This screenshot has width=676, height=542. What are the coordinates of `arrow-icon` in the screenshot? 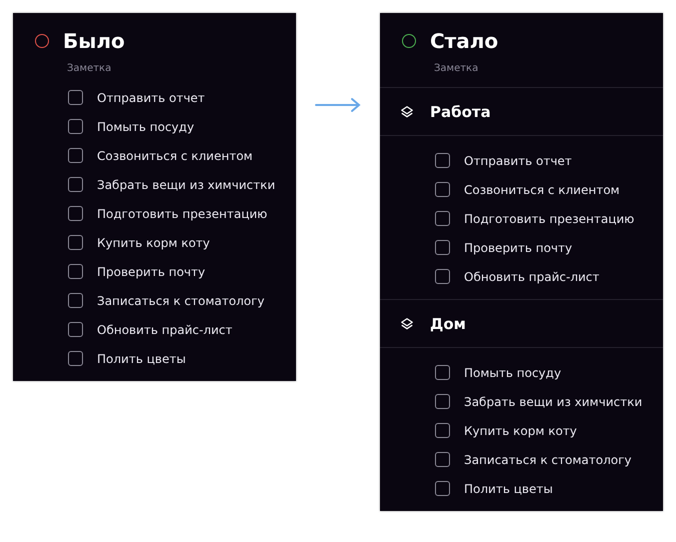 It's located at (338, 105).